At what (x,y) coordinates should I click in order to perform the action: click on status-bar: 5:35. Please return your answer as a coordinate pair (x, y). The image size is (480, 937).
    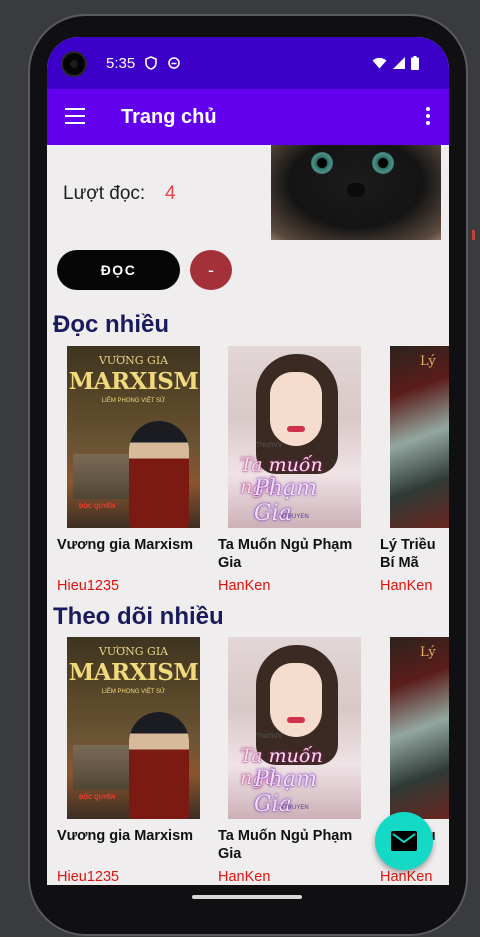
    Looking at the image, I should click on (248, 63).